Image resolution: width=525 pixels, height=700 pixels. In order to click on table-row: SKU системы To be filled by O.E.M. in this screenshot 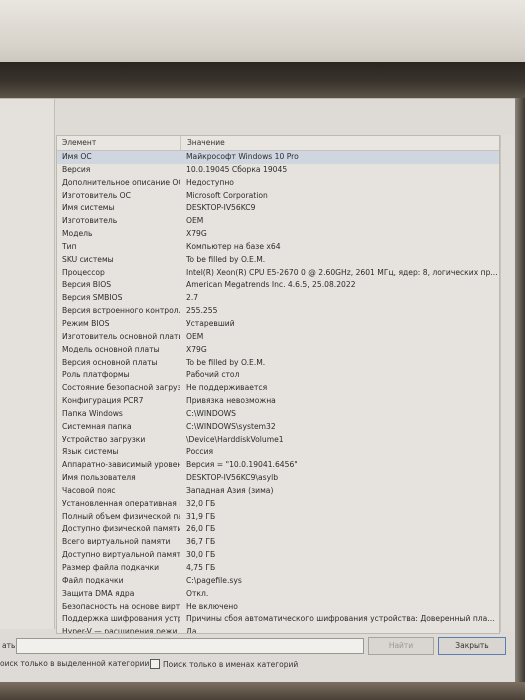, I will do `click(278, 260)`.